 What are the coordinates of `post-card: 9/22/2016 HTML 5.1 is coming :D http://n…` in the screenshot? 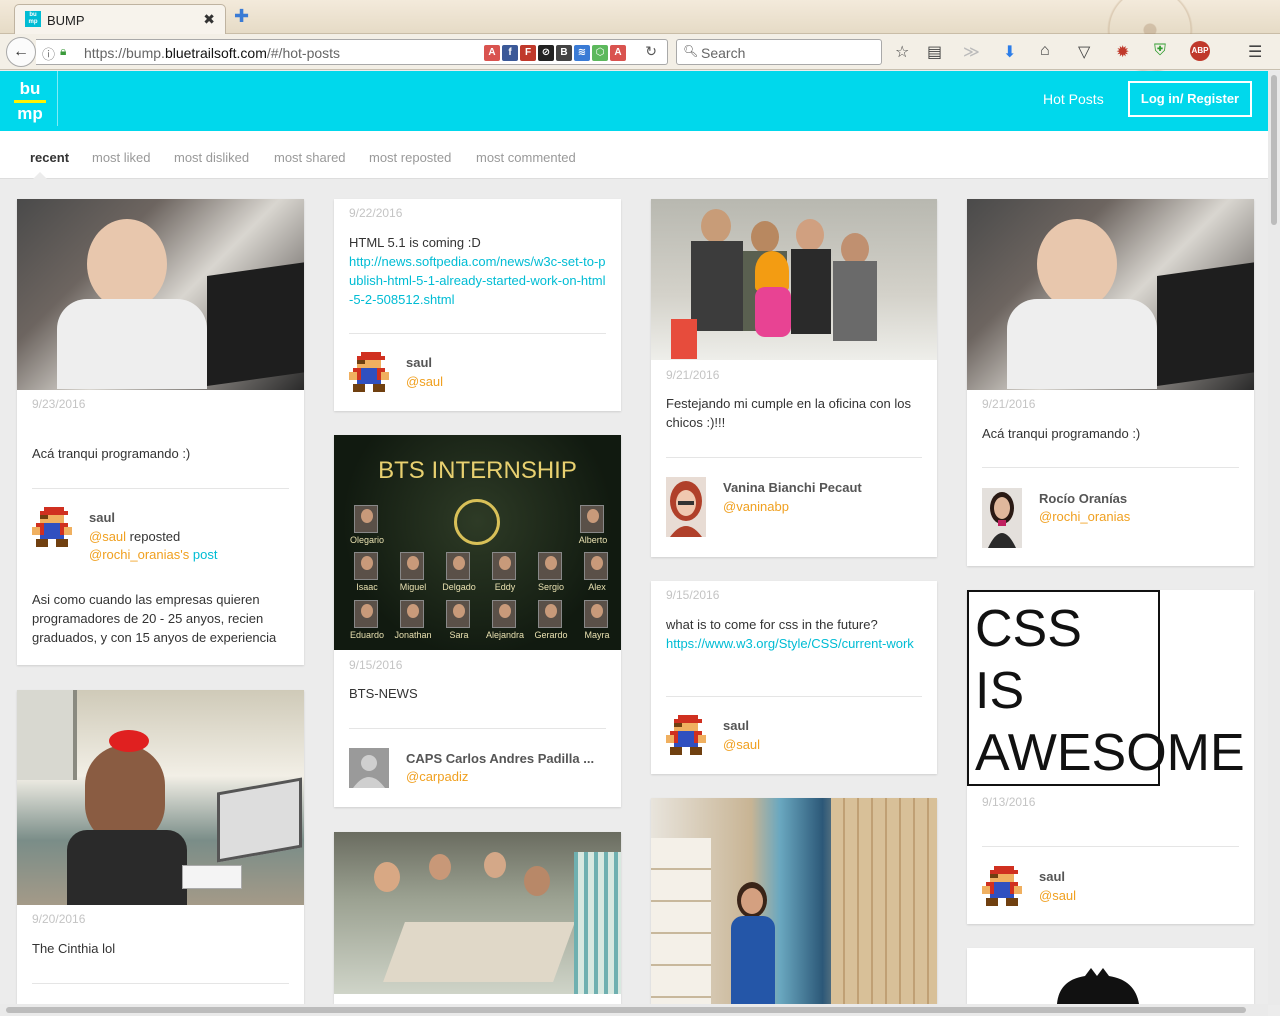 It's located at (477, 305).